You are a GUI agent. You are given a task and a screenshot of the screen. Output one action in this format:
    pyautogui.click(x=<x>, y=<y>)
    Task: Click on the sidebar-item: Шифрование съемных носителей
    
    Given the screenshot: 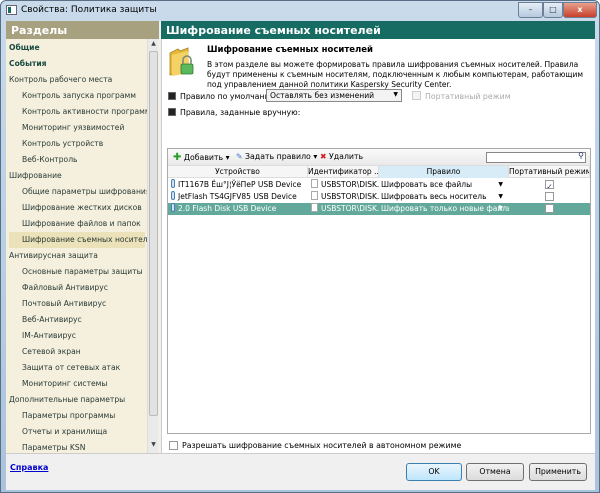 What is the action you would take?
    pyautogui.click(x=83, y=240)
    